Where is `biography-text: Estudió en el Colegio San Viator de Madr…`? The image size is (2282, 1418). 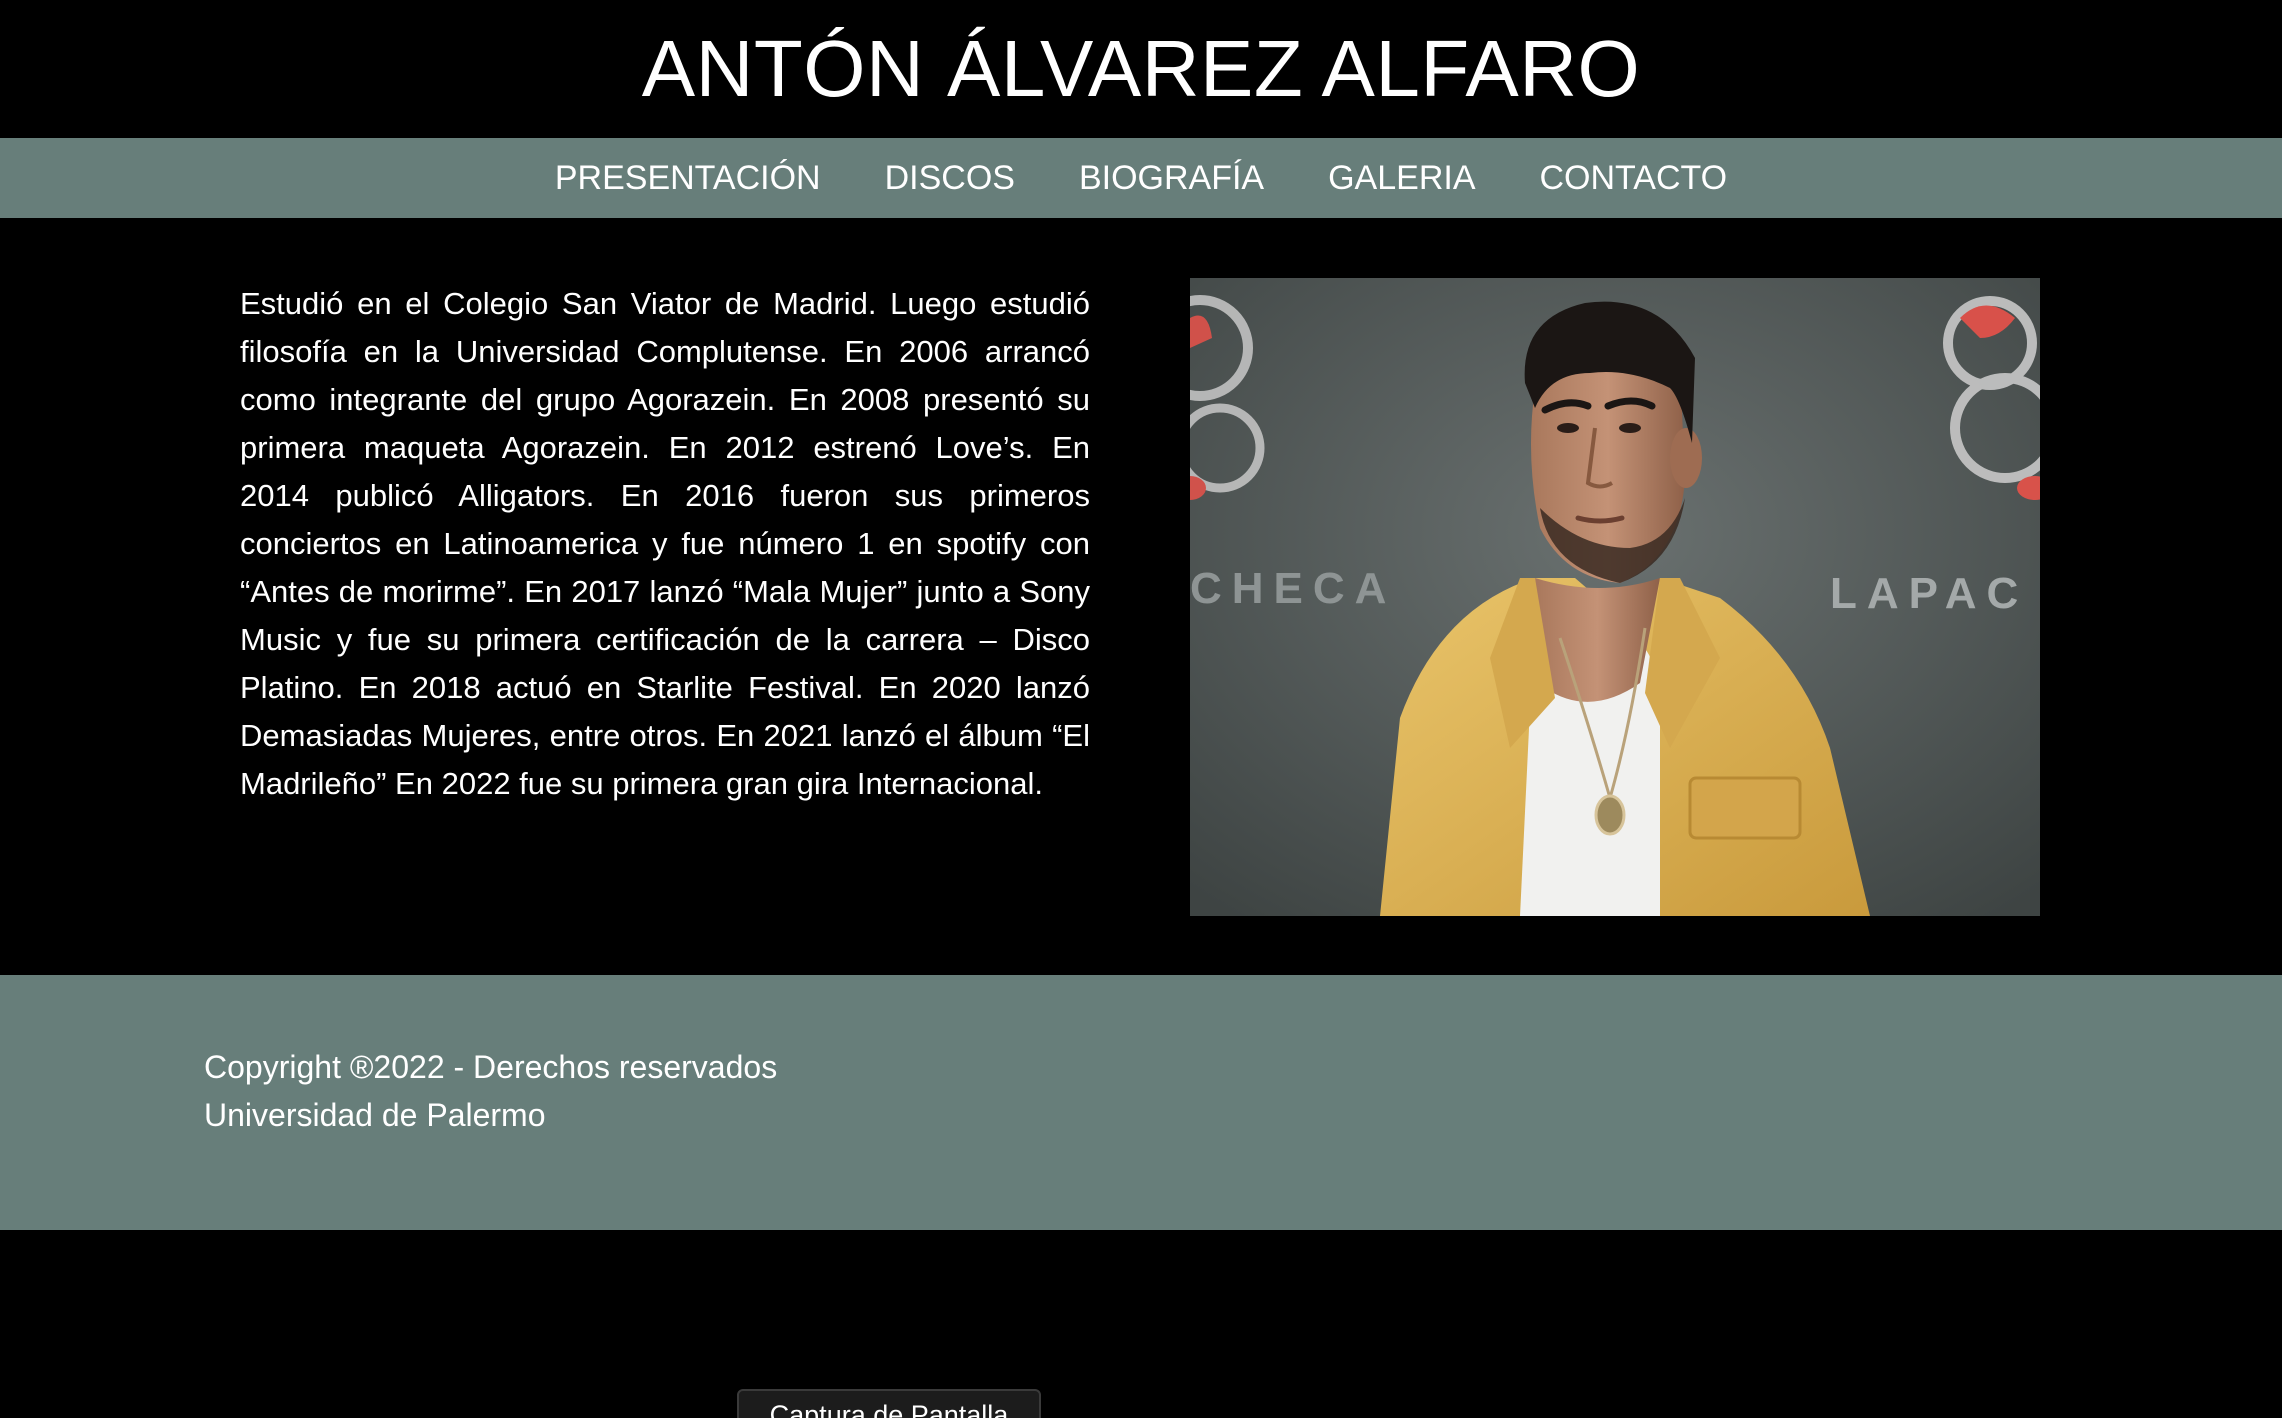 biography-text: Estudió en el Colegio San Viator de Madr… is located at coordinates (665, 543).